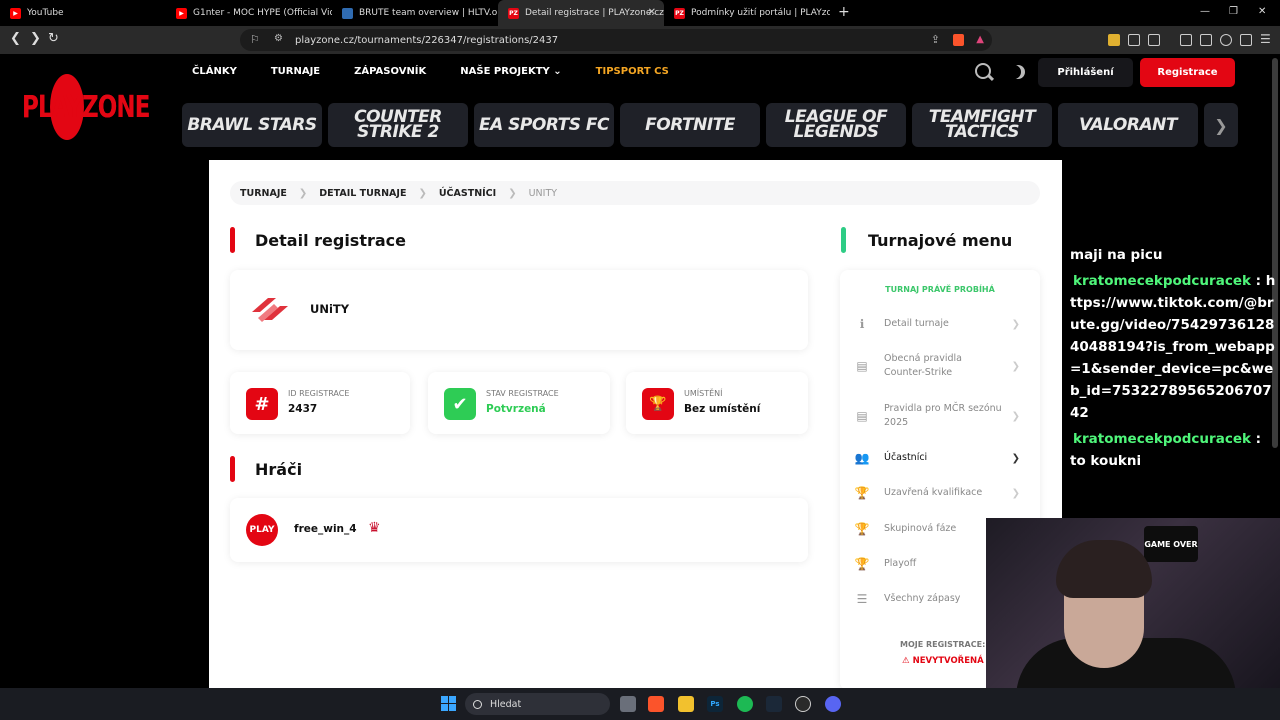  I want to click on tournament-status: TURNAJ PRÁVĚ PROBÍHÁ, so click(940, 289).